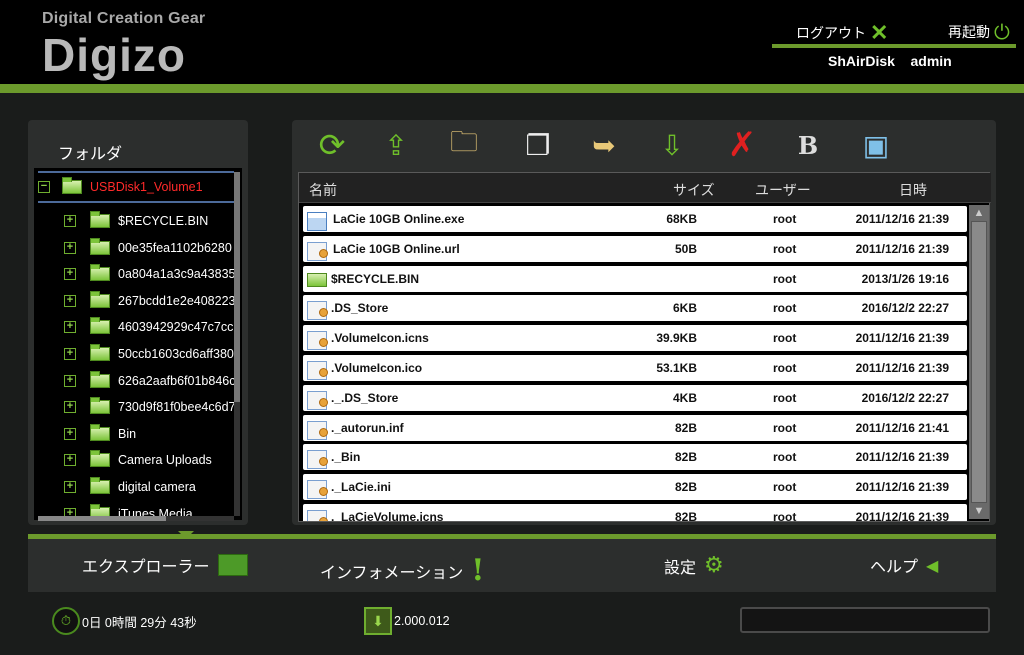 The width and height of the screenshot is (1024, 655). I want to click on rename-button: B, so click(808, 145).